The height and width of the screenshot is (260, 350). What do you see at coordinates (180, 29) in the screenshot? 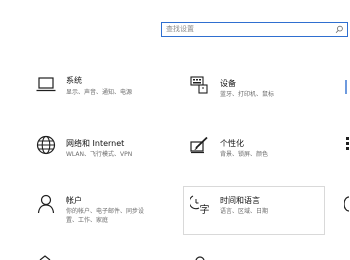
I see `search-input: 查找设置` at bounding box center [180, 29].